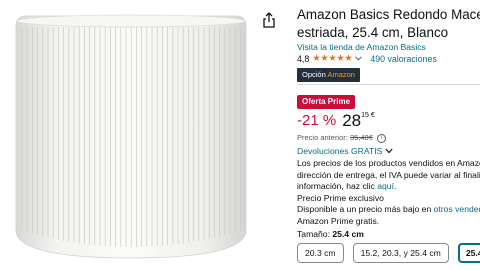  I want to click on availability-line-2: Amazon Prime gratis., so click(338, 220).